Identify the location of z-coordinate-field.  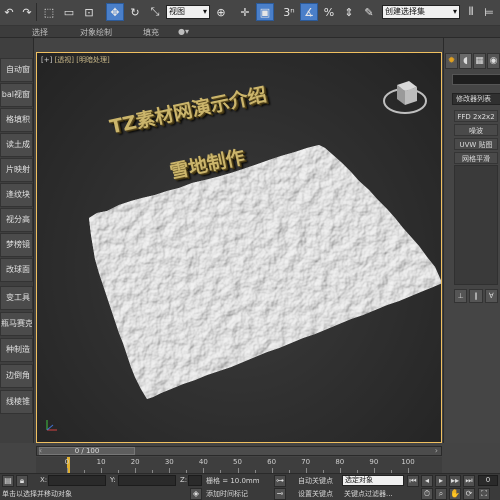
(195, 480).